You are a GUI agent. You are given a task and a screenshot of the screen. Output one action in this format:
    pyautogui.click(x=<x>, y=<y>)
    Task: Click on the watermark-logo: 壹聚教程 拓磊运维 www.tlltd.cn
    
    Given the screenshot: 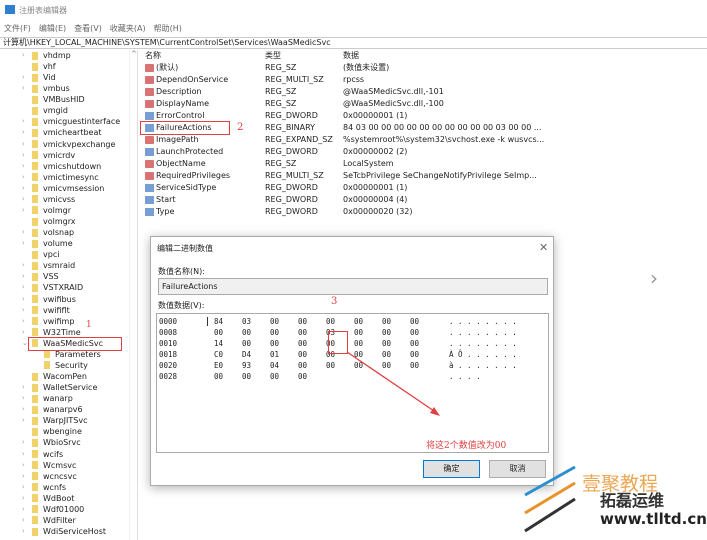 What is the action you would take?
    pyautogui.click(x=613, y=502)
    